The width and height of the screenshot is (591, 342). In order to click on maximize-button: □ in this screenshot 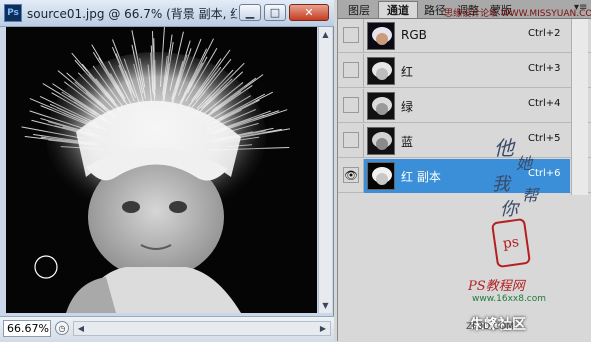, I will do `click(275, 12)`.